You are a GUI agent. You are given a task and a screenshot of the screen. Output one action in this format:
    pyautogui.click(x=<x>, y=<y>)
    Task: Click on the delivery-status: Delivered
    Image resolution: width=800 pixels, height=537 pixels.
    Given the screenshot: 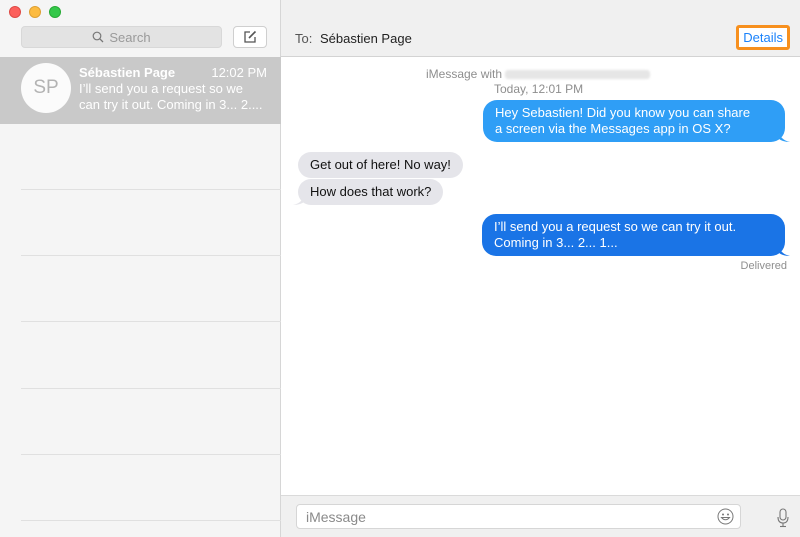 What is the action you would take?
    pyautogui.click(x=763, y=266)
    